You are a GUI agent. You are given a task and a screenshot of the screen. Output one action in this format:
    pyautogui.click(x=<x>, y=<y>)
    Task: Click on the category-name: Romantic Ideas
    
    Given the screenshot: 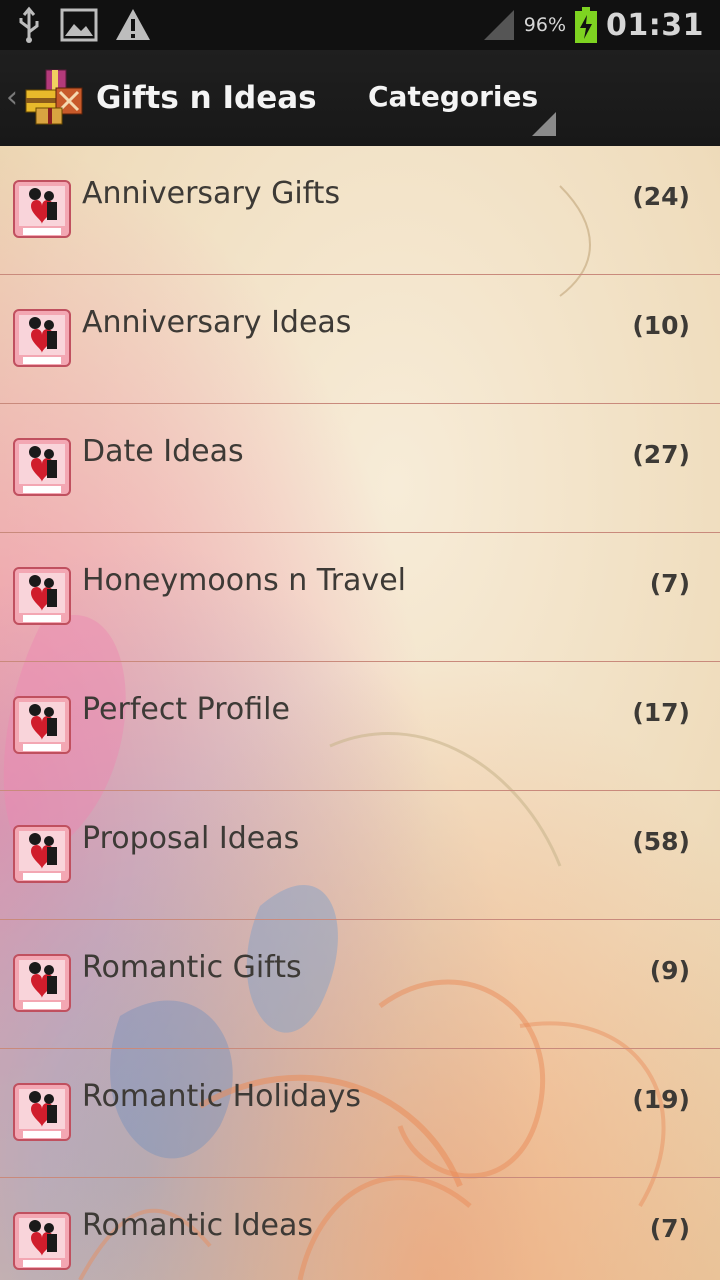 What is the action you would take?
    pyautogui.click(x=197, y=1225)
    